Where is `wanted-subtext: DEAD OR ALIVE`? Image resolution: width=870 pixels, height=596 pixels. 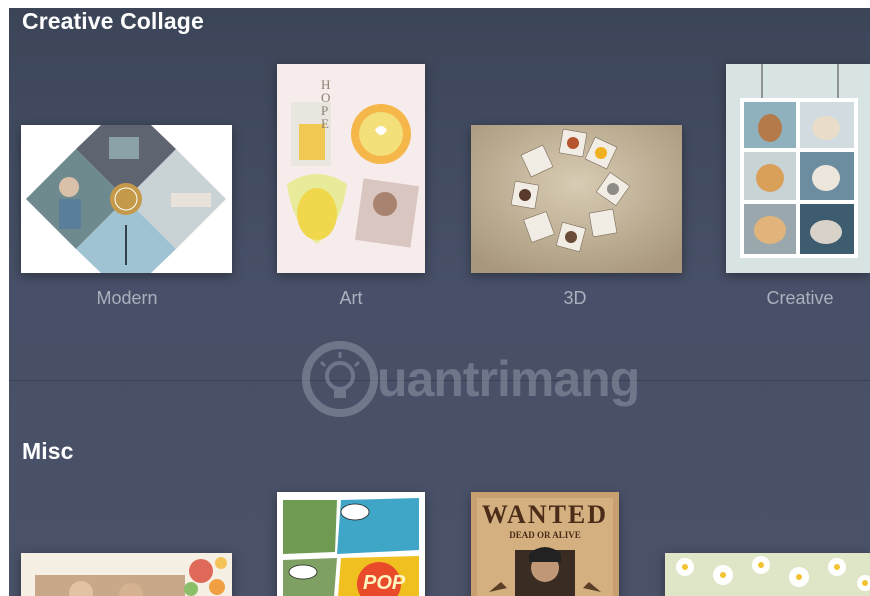 wanted-subtext: DEAD OR ALIVE is located at coordinates (545, 535).